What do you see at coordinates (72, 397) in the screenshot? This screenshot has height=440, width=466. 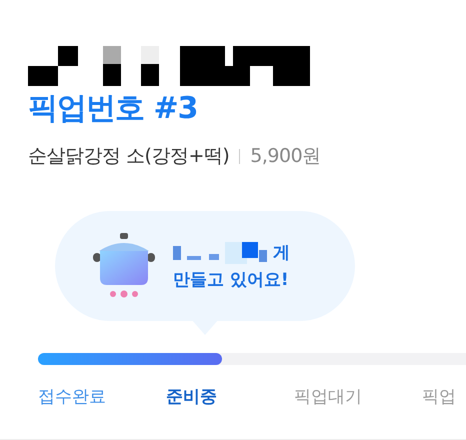 I see `progress-step-label: 접수완료` at bounding box center [72, 397].